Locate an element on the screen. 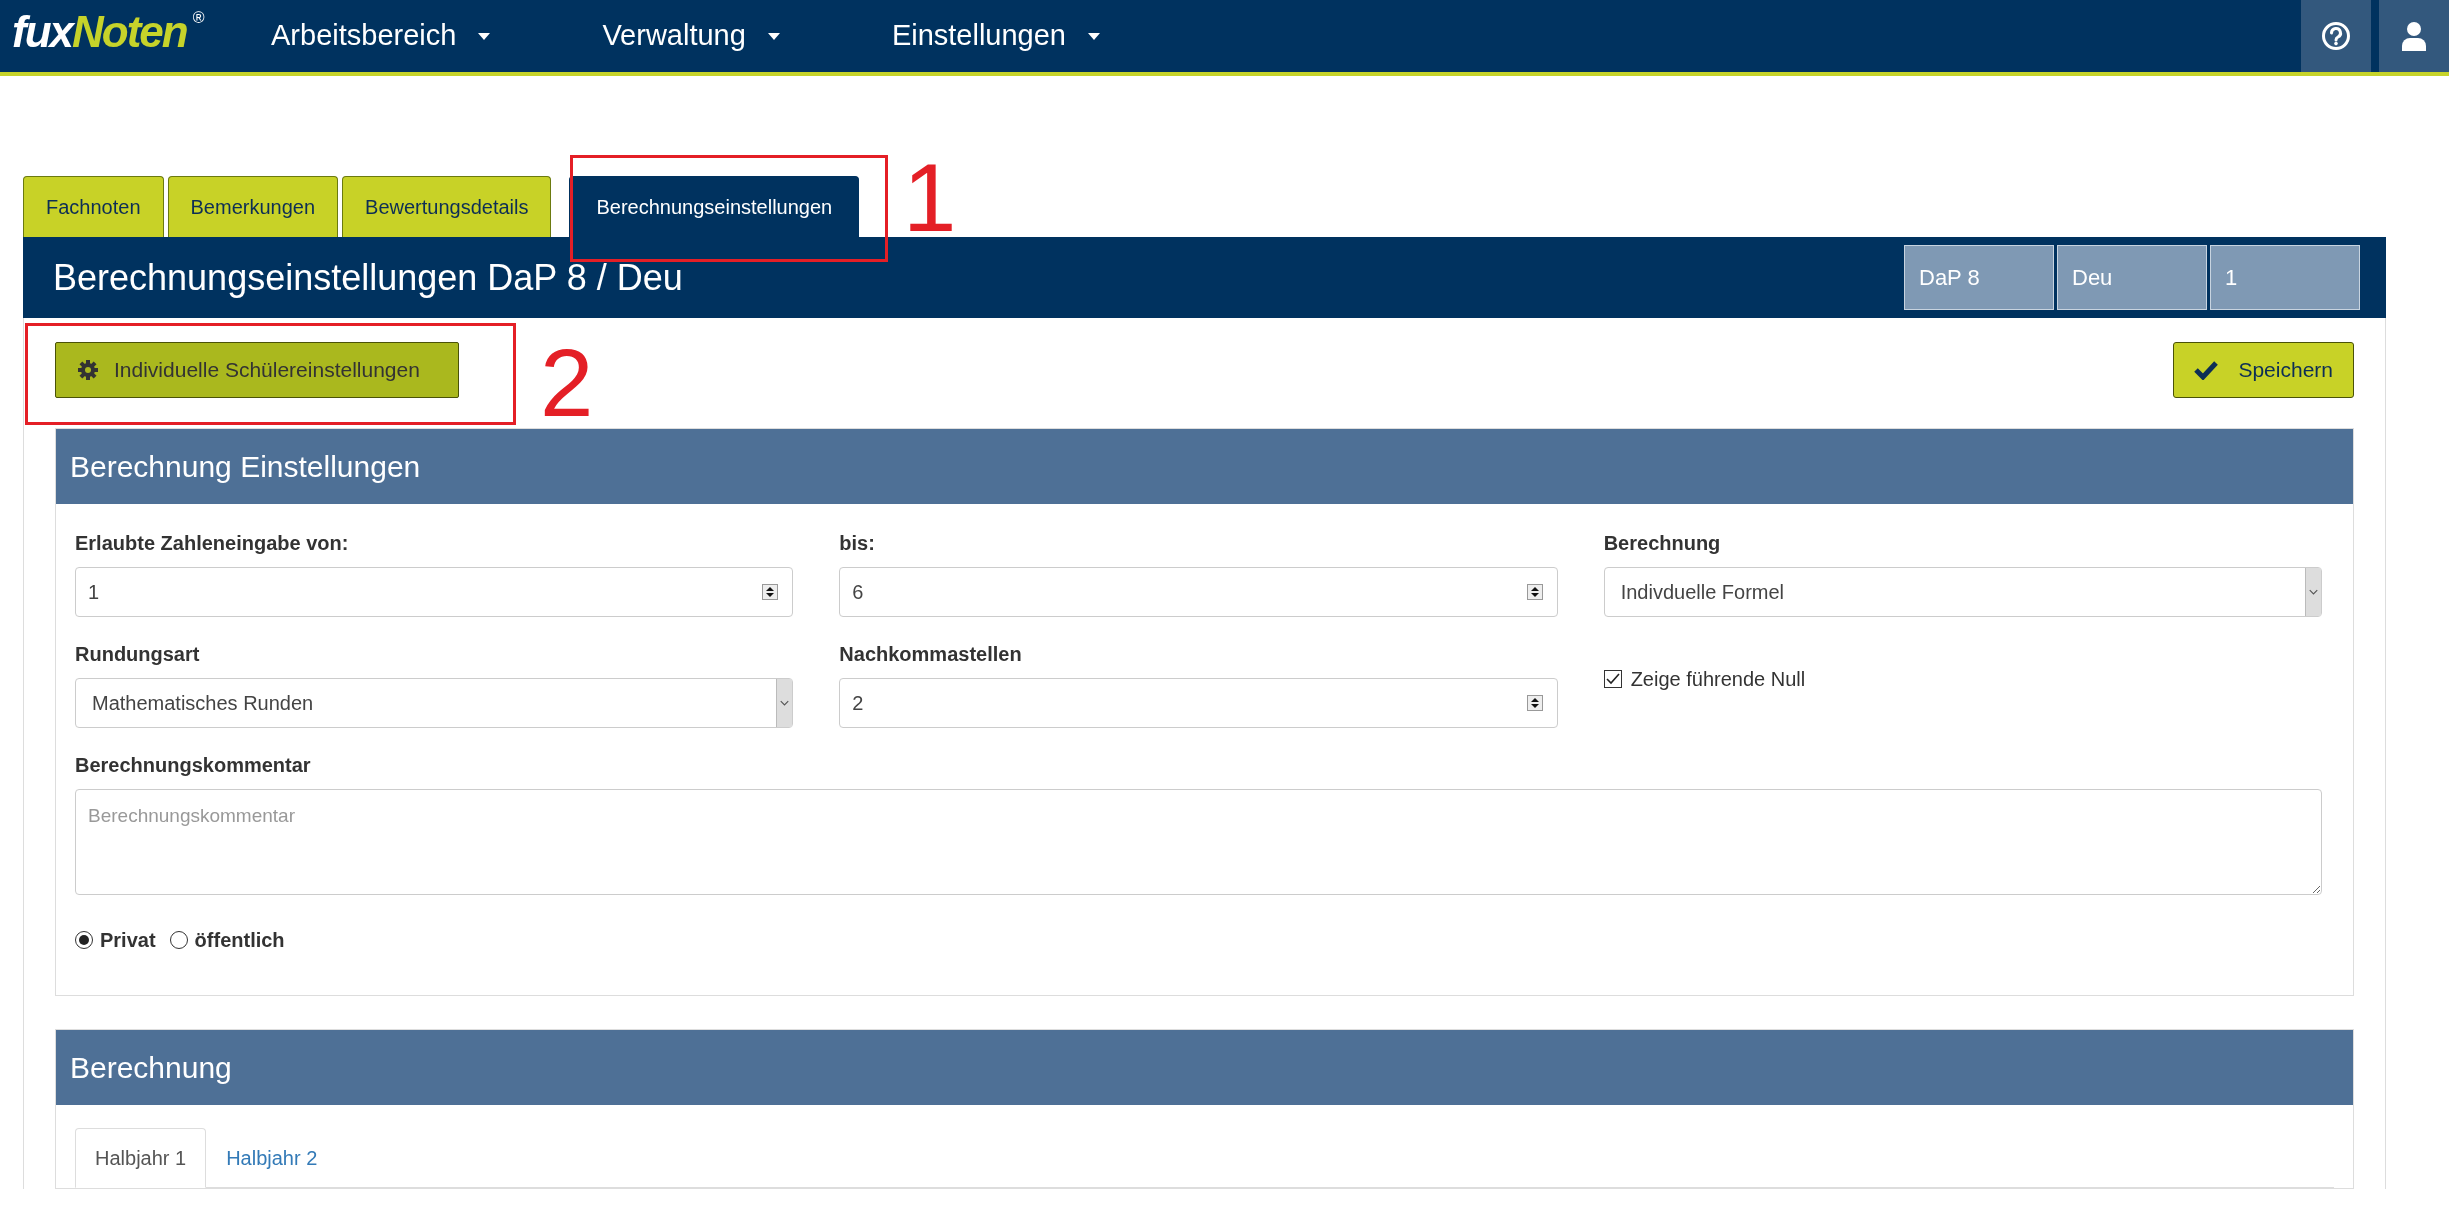 This screenshot has width=2449, height=1213. tab: Bewertungsdetails is located at coordinates (447, 206).